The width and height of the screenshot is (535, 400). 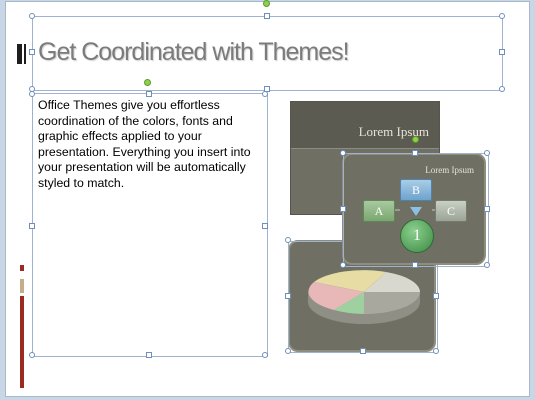 What do you see at coordinates (288, 240) in the screenshot?
I see `pie-handle-tl` at bounding box center [288, 240].